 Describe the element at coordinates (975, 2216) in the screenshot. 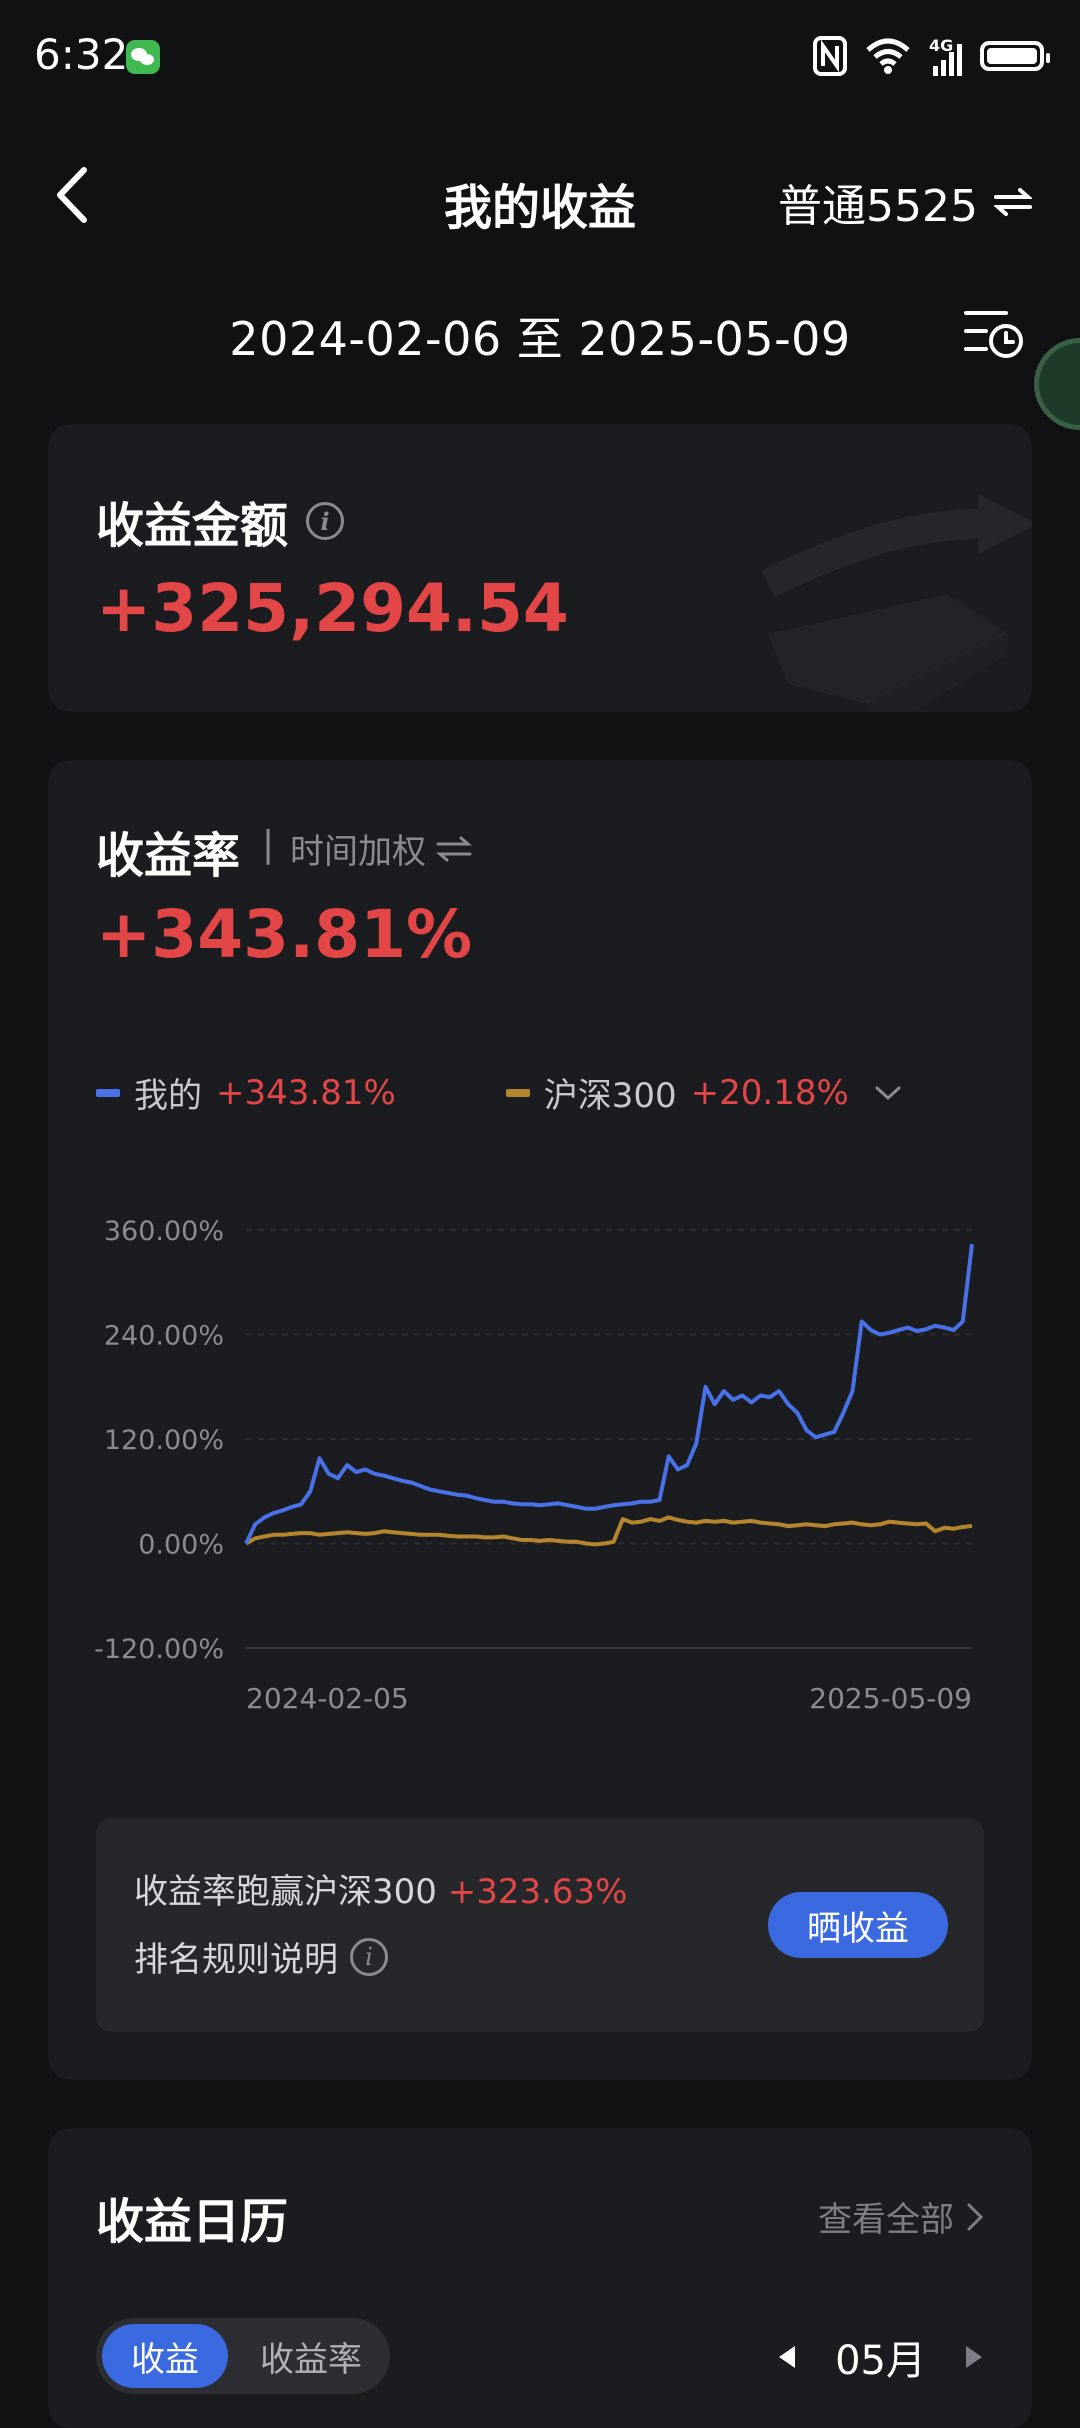

I see `chevron-right-icon` at that location.